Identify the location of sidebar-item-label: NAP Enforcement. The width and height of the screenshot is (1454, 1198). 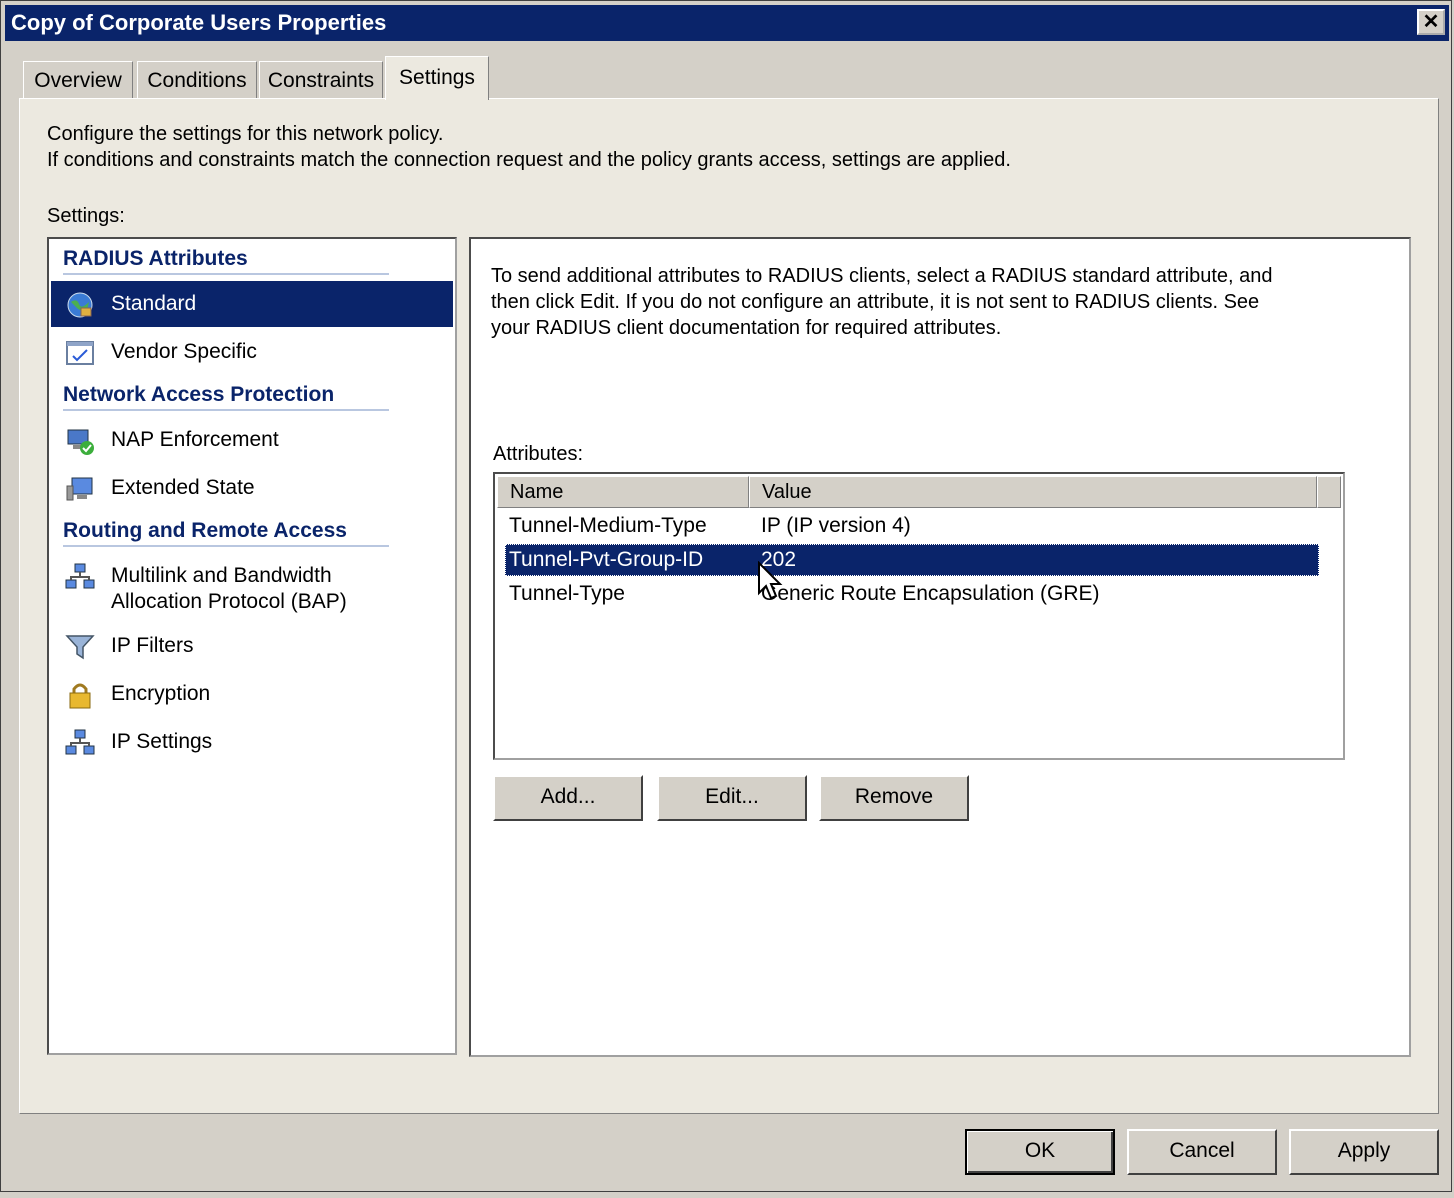
(195, 439).